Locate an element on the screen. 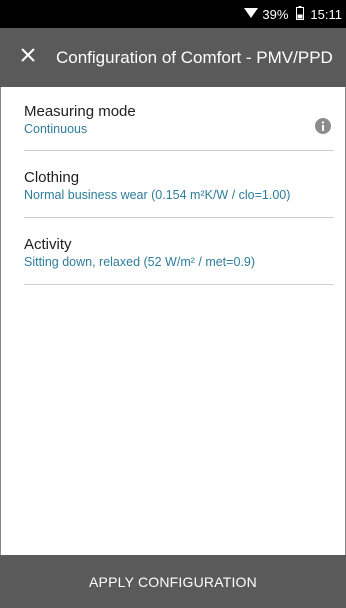 The width and height of the screenshot is (346, 608). setting-measuring-mode: Measuring mode Continuous is located at coordinates (179, 119).